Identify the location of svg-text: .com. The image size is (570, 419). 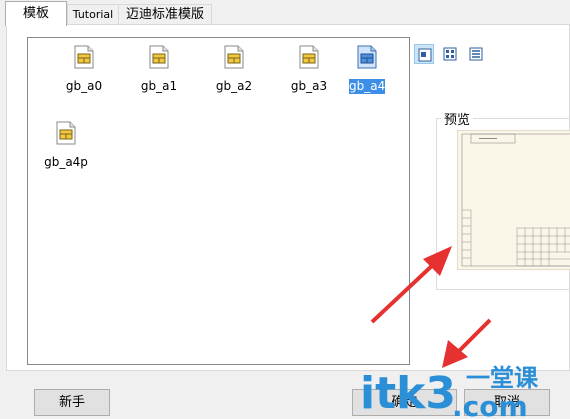
(490, 404).